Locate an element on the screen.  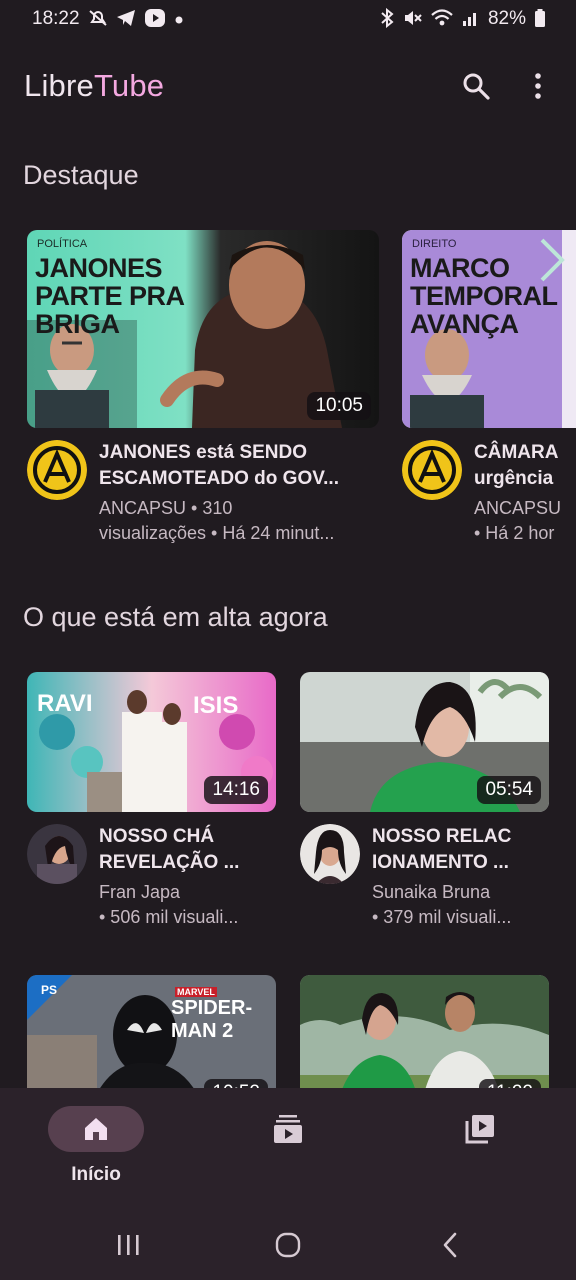
nav-subscriptions is located at coordinates (288, 1151).